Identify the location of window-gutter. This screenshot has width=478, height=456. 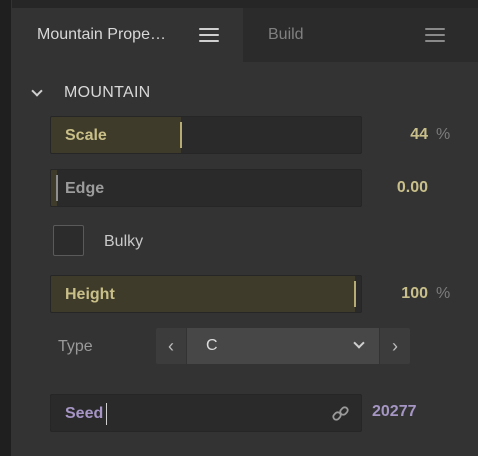
(6, 228).